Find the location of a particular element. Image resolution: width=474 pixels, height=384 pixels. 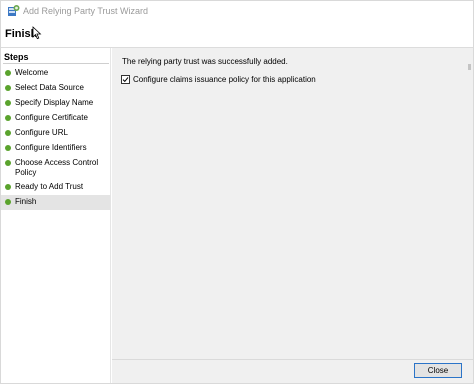

step-label: Choose Access Control Policy is located at coordinates (57, 167).